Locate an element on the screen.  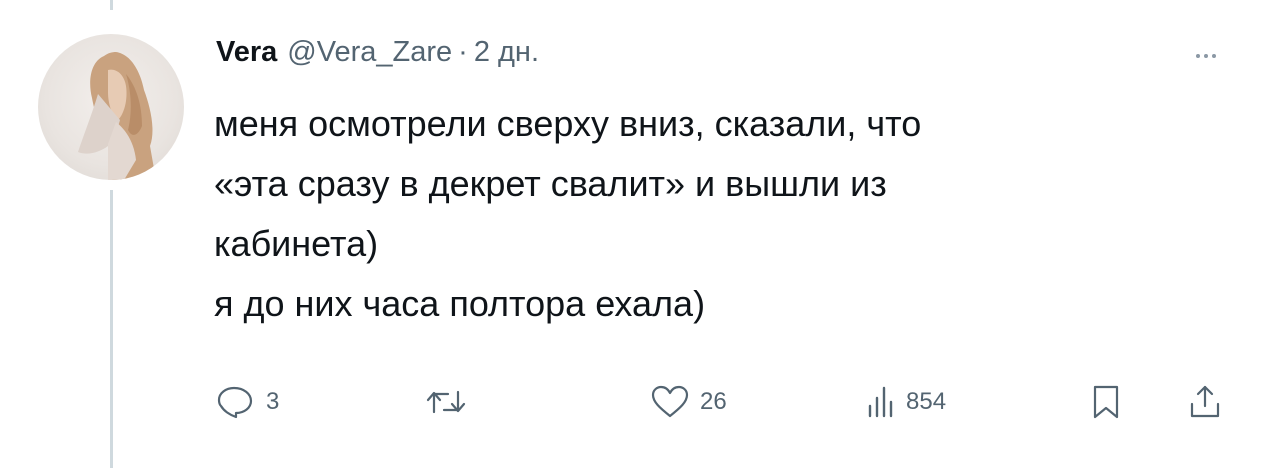
retweet-button is located at coordinates (451, 402).